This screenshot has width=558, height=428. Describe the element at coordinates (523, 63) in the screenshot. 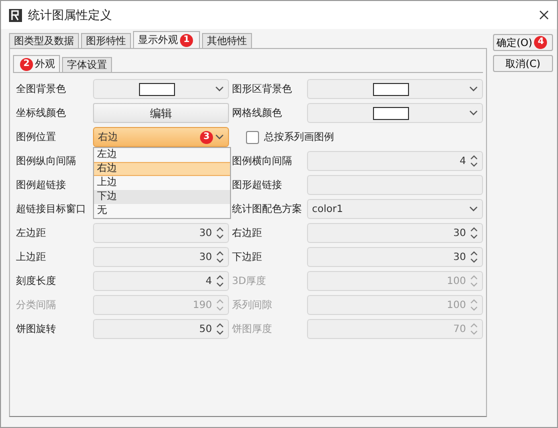

I see `dialog-button: 取消(C)` at that location.